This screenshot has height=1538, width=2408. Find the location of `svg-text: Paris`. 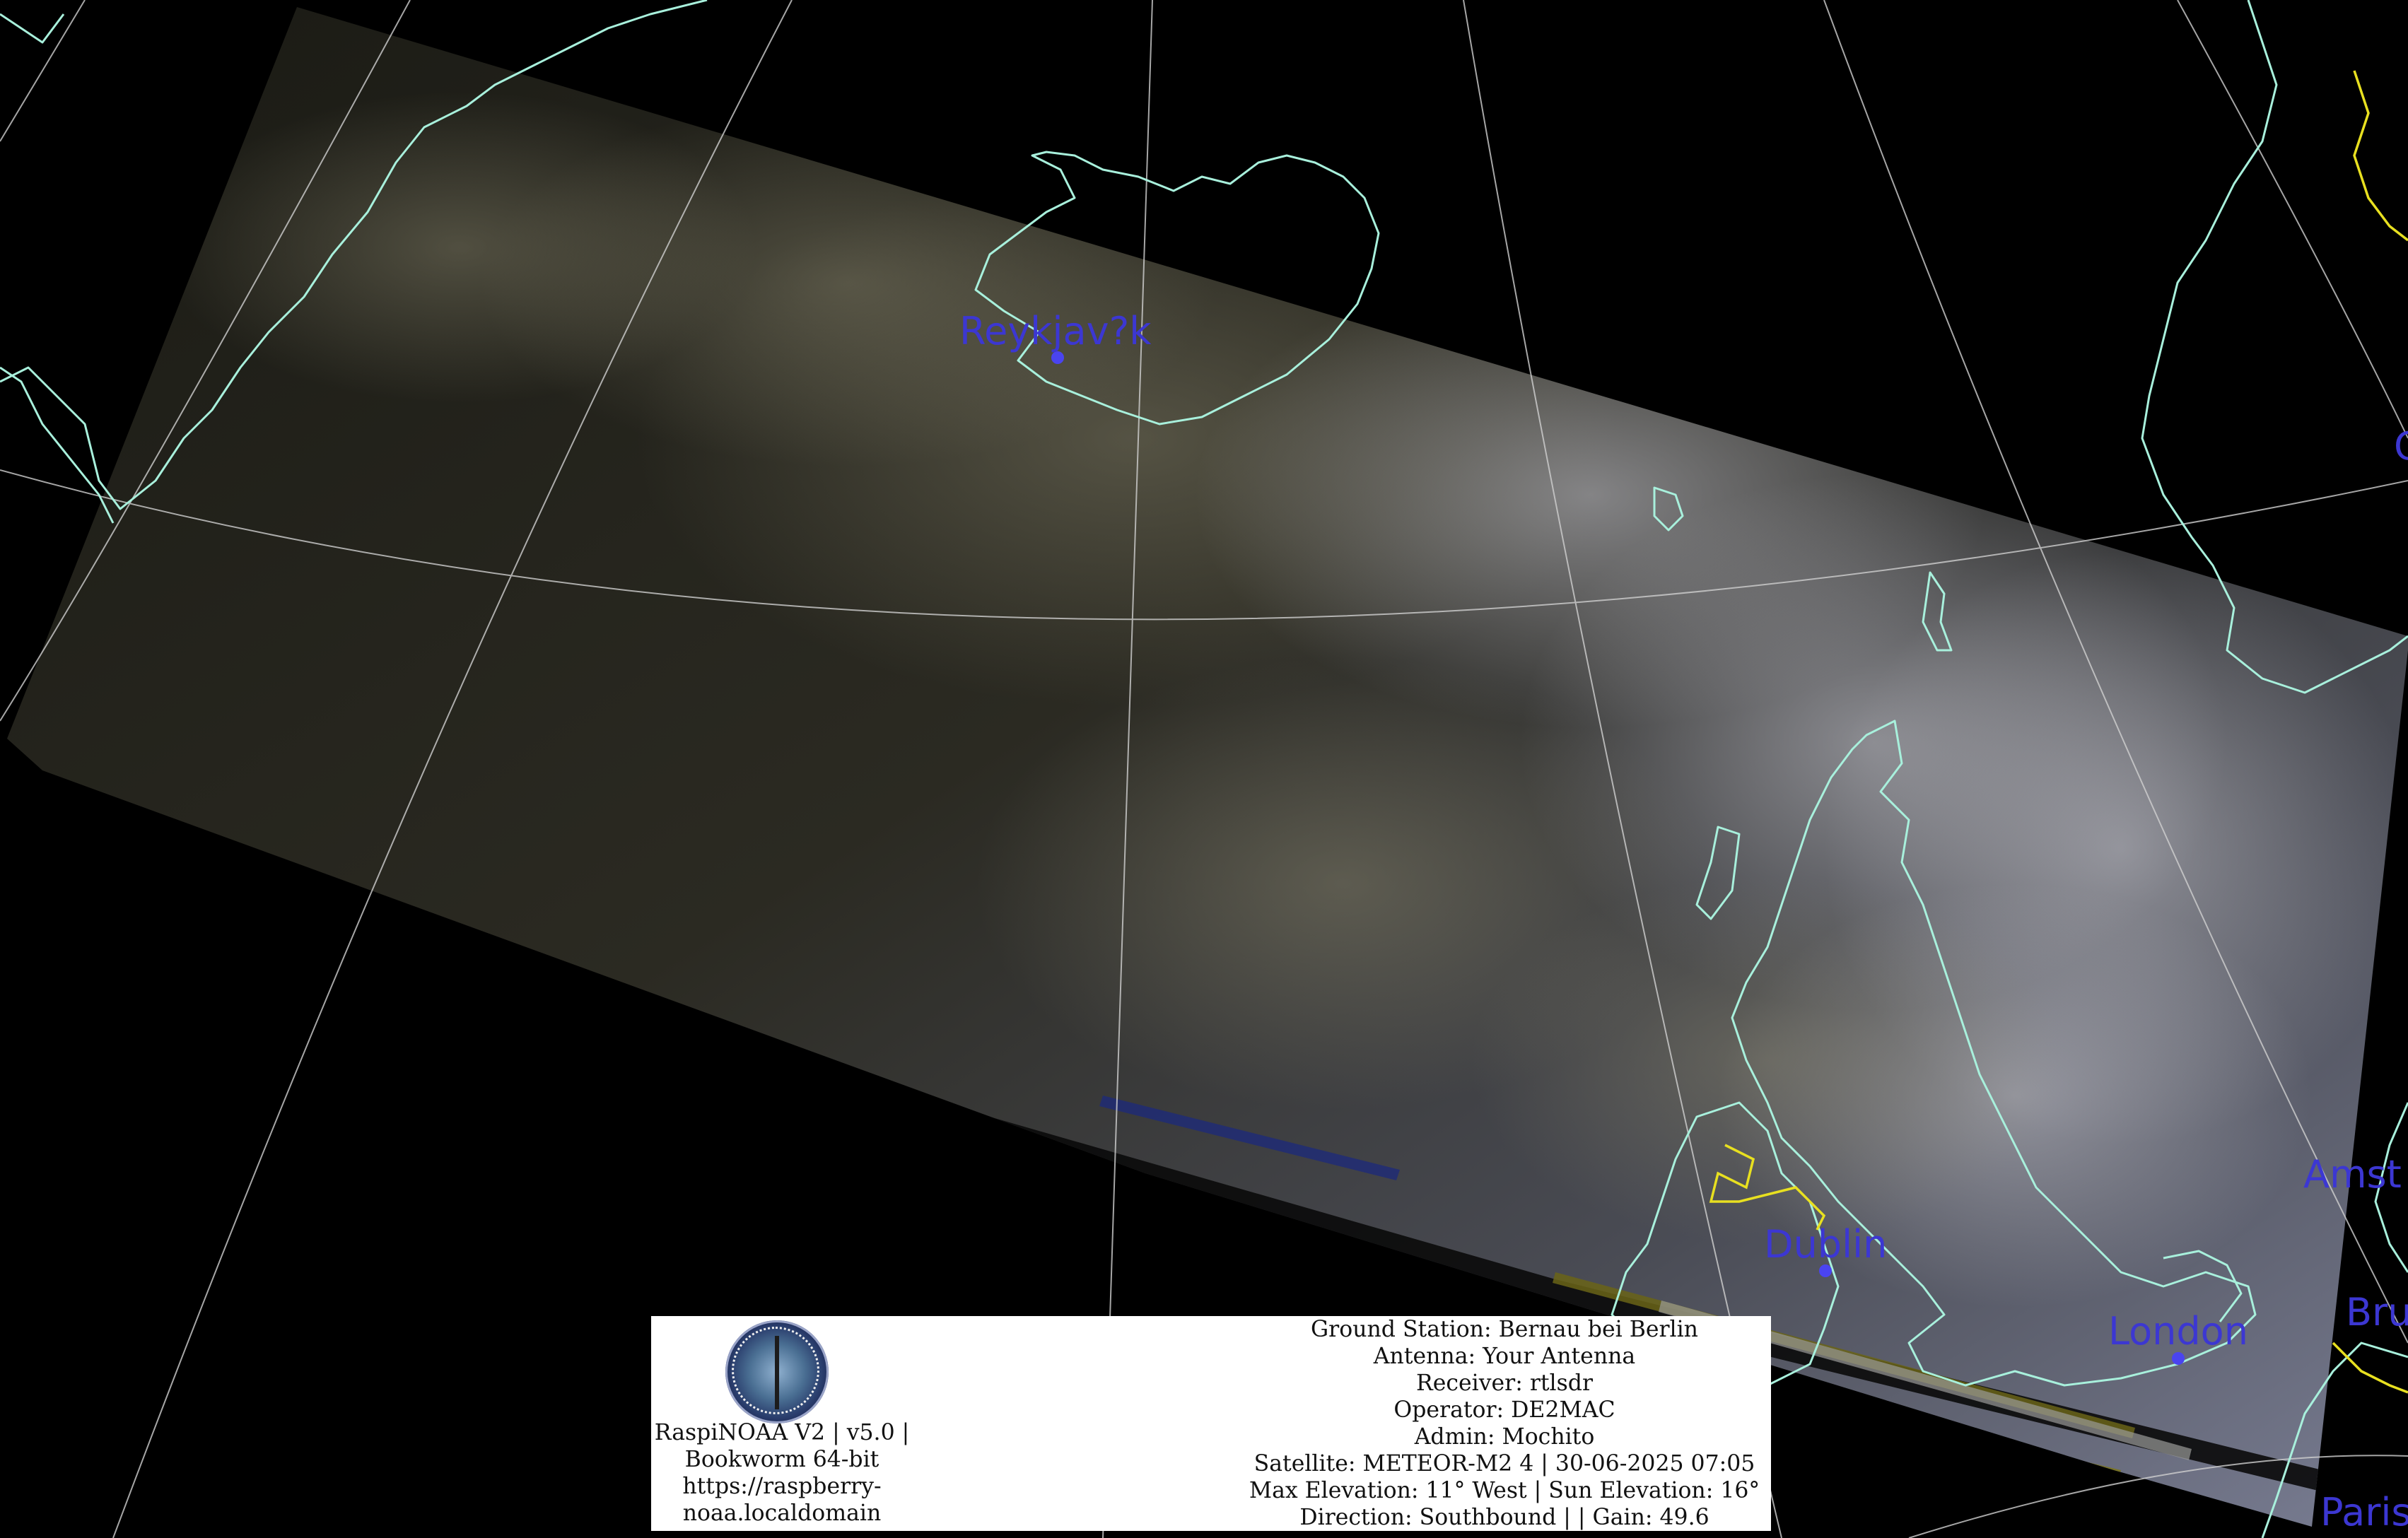

svg-text: Paris is located at coordinates (2364, 1512).